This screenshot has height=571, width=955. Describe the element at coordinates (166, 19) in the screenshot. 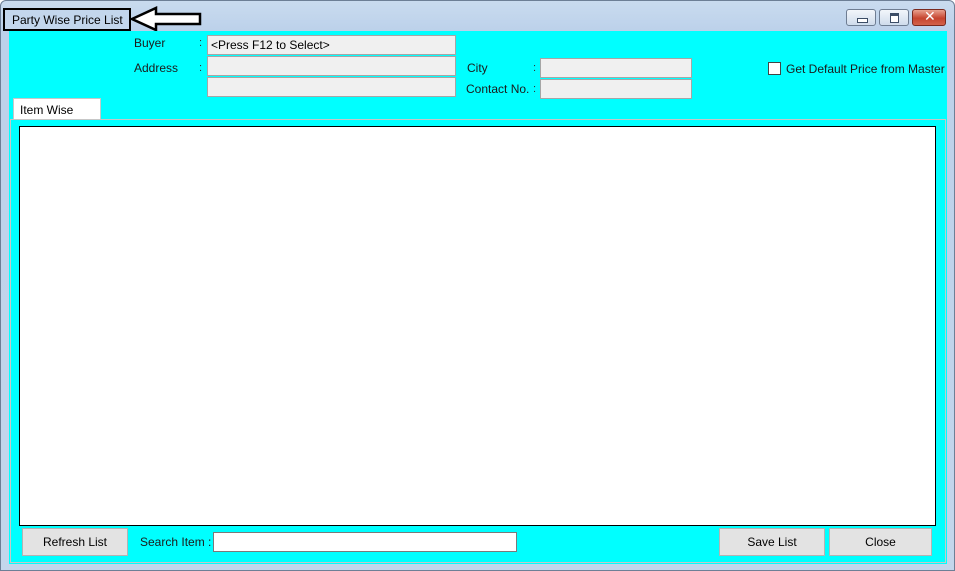

I see `annotation-arrow-icon` at that location.